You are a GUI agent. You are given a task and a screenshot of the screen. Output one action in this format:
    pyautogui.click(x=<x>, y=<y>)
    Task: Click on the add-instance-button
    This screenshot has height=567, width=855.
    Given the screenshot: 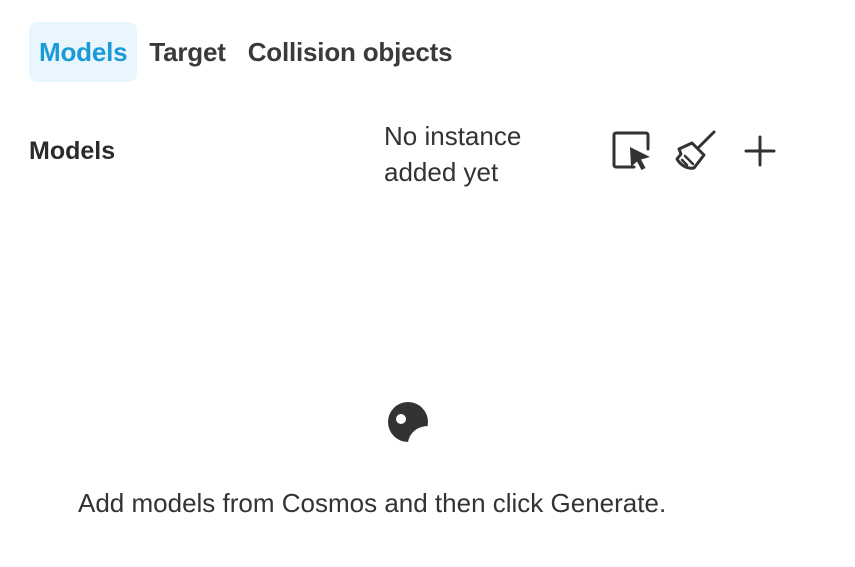 What is the action you would take?
    pyautogui.click(x=760, y=151)
    